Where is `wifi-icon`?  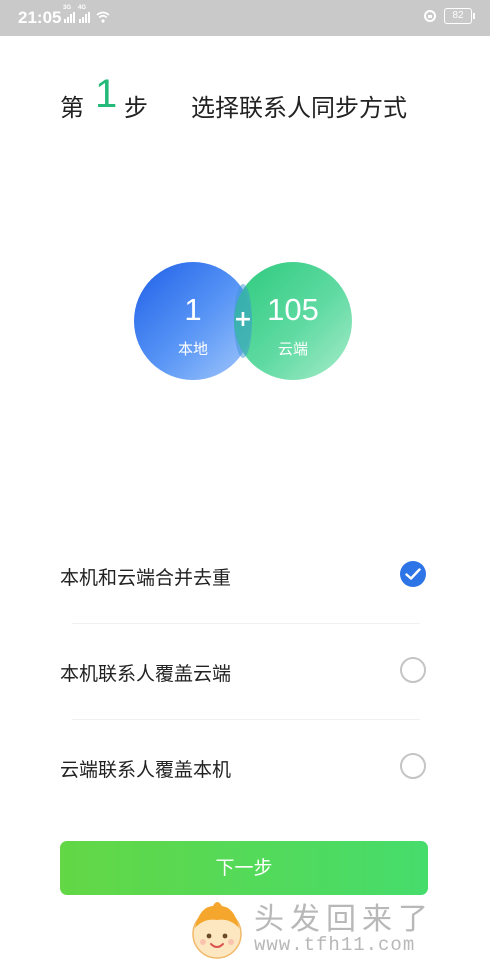 wifi-icon is located at coordinates (103, 17).